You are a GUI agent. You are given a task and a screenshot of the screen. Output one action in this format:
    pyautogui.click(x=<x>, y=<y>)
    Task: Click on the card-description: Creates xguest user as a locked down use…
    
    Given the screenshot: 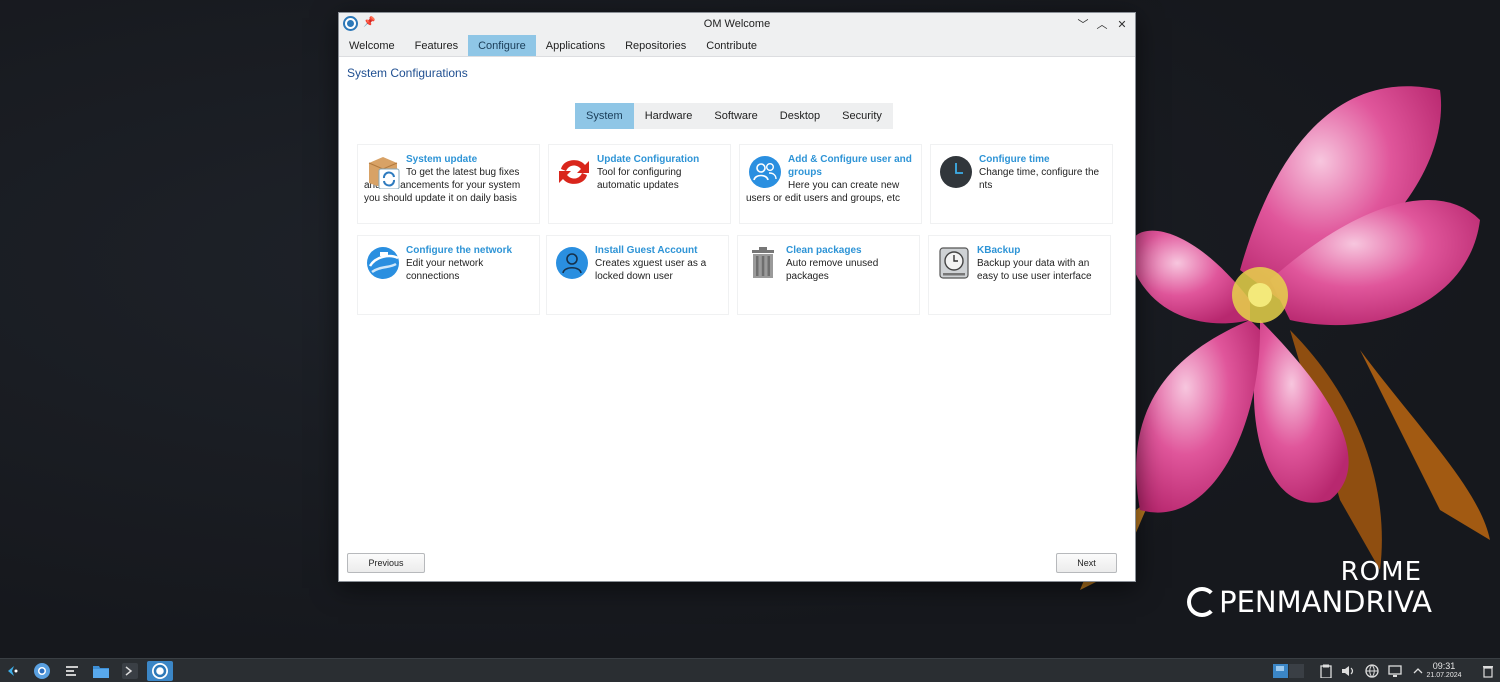 What is the action you would take?
    pyautogui.click(x=651, y=270)
    